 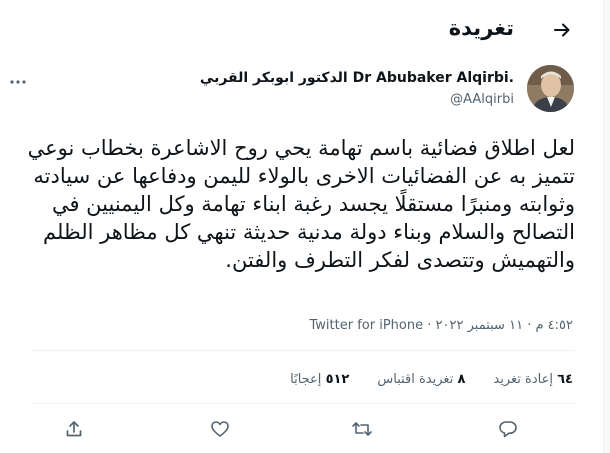 I want to click on like-button, so click(x=220, y=429).